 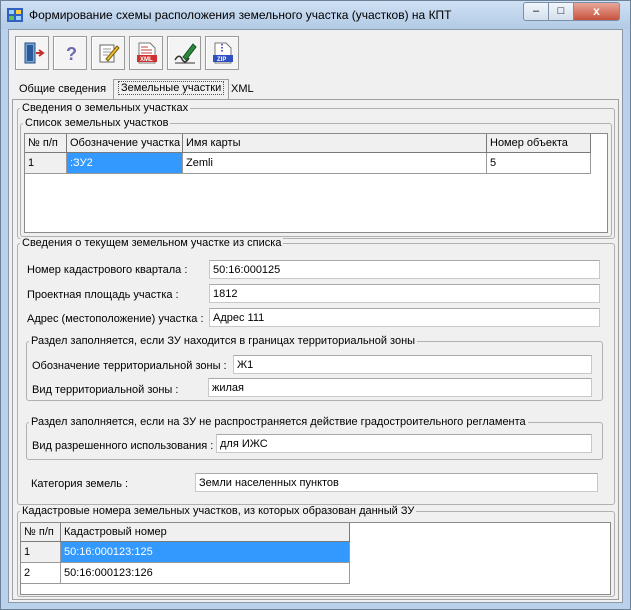 I want to click on permitted-use-field: для ИЖС, so click(x=404, y=443).